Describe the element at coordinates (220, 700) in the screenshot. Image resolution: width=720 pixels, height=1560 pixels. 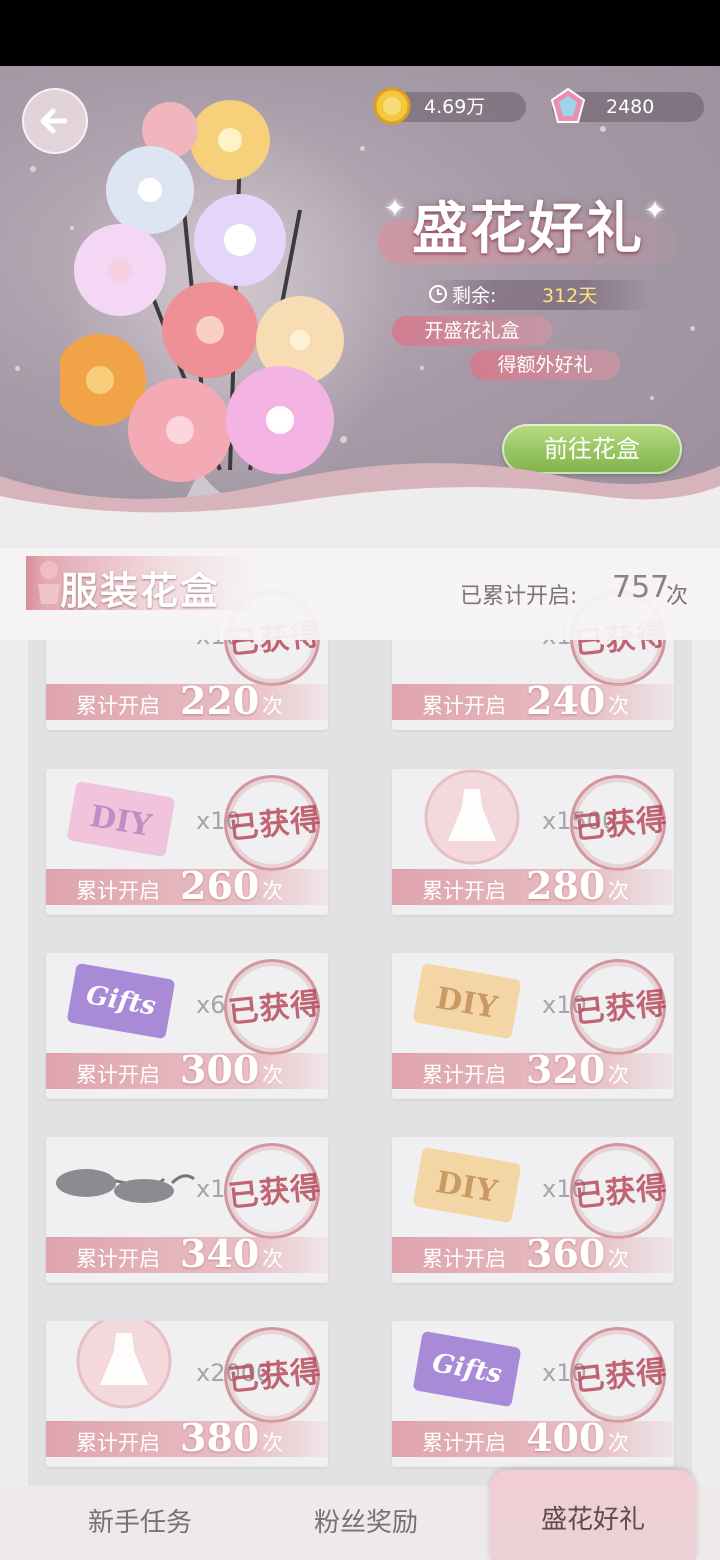
I see `cumulative-open-count: 220` at that location.